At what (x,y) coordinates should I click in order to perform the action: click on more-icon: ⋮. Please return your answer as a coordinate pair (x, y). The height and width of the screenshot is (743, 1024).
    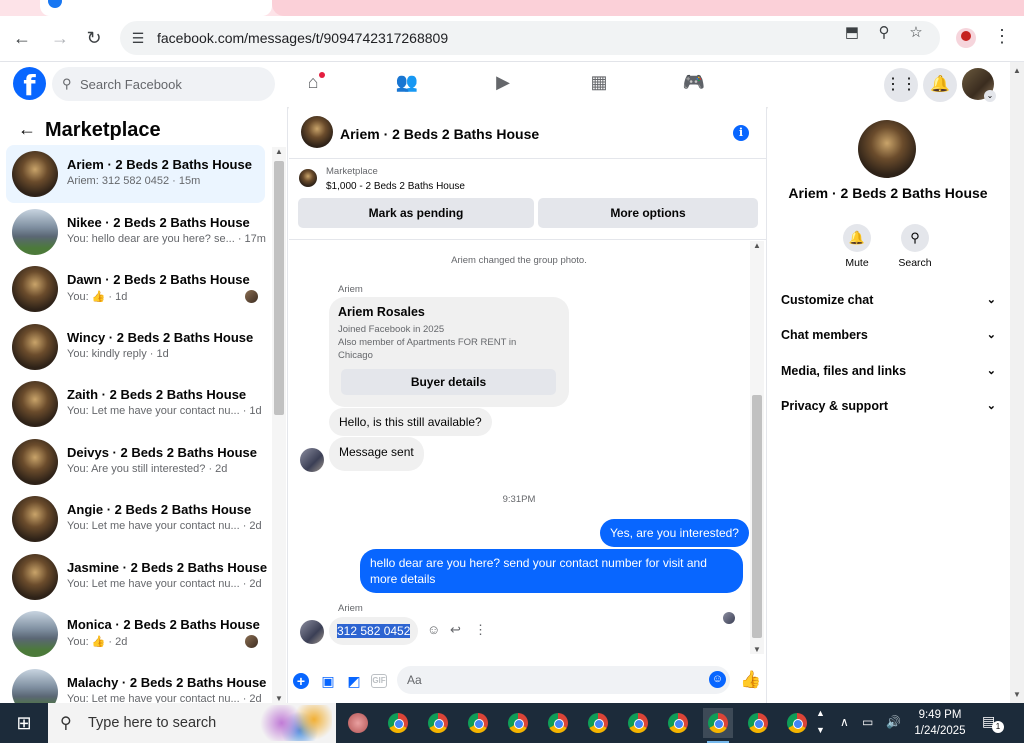
    Looking at the image, I should click on (480, 630).